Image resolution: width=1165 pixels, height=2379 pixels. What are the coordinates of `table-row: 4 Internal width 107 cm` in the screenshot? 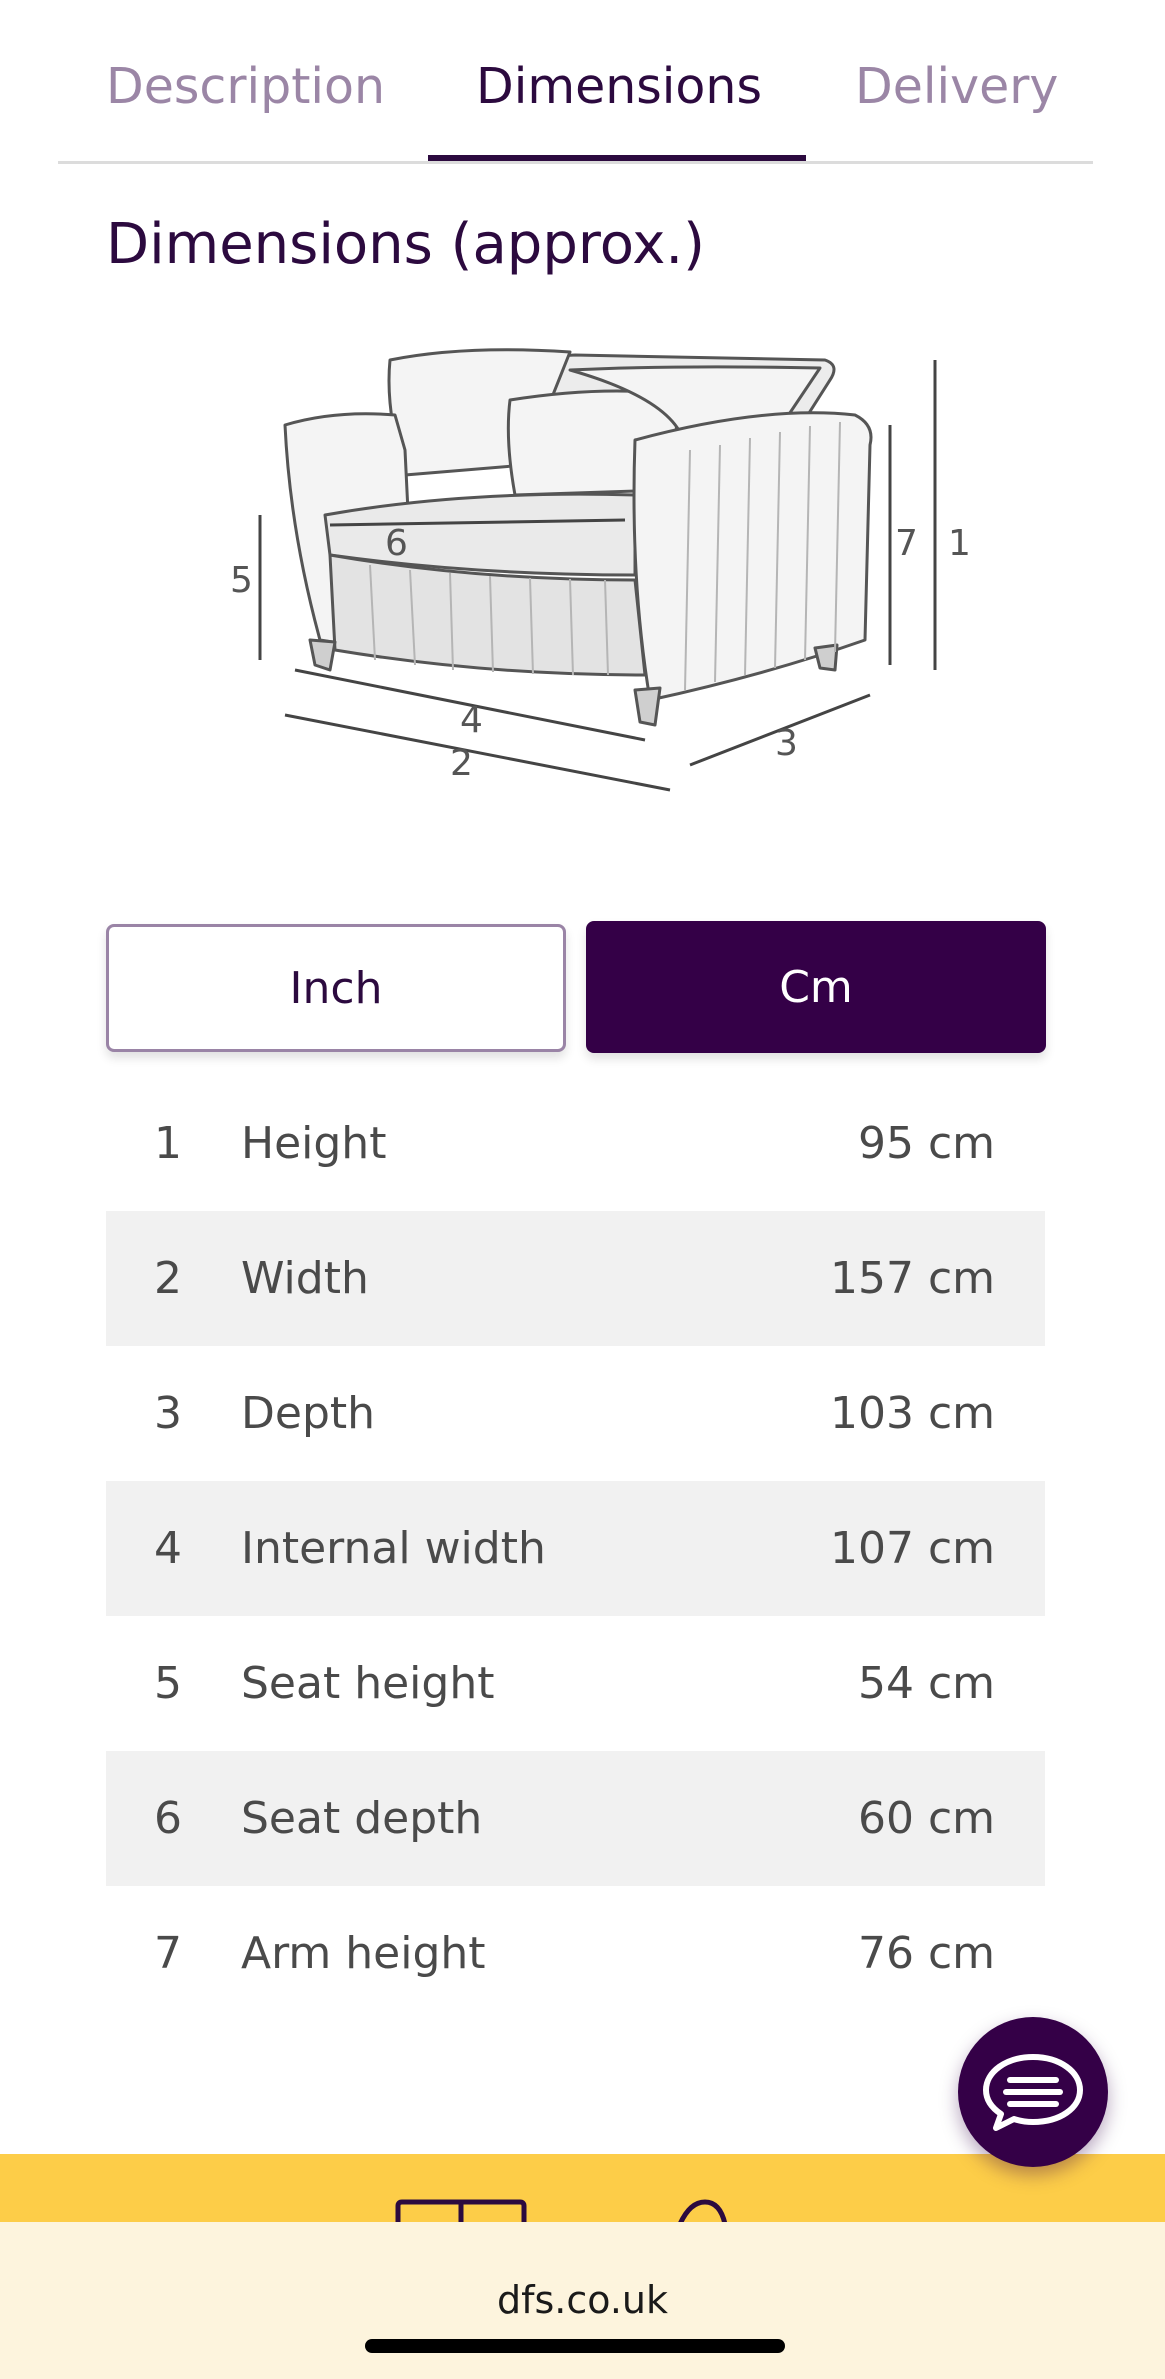 It's located at (575, 1548).